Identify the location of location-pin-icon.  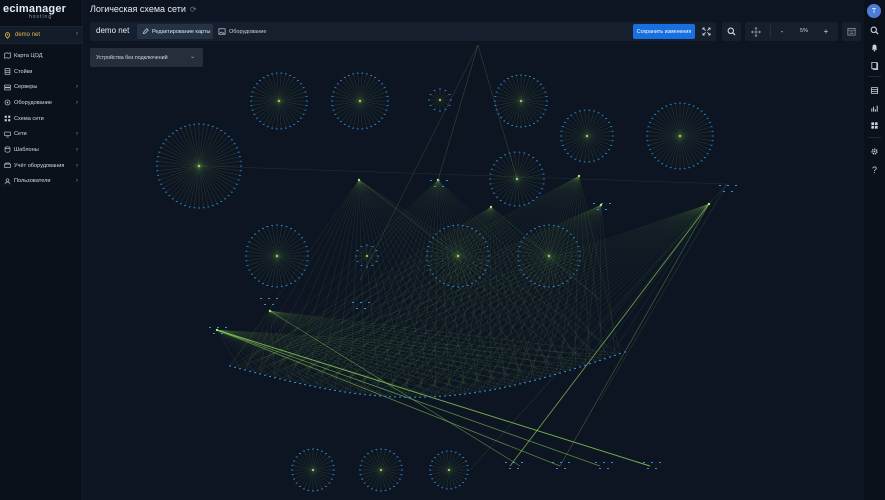
(7, 35).